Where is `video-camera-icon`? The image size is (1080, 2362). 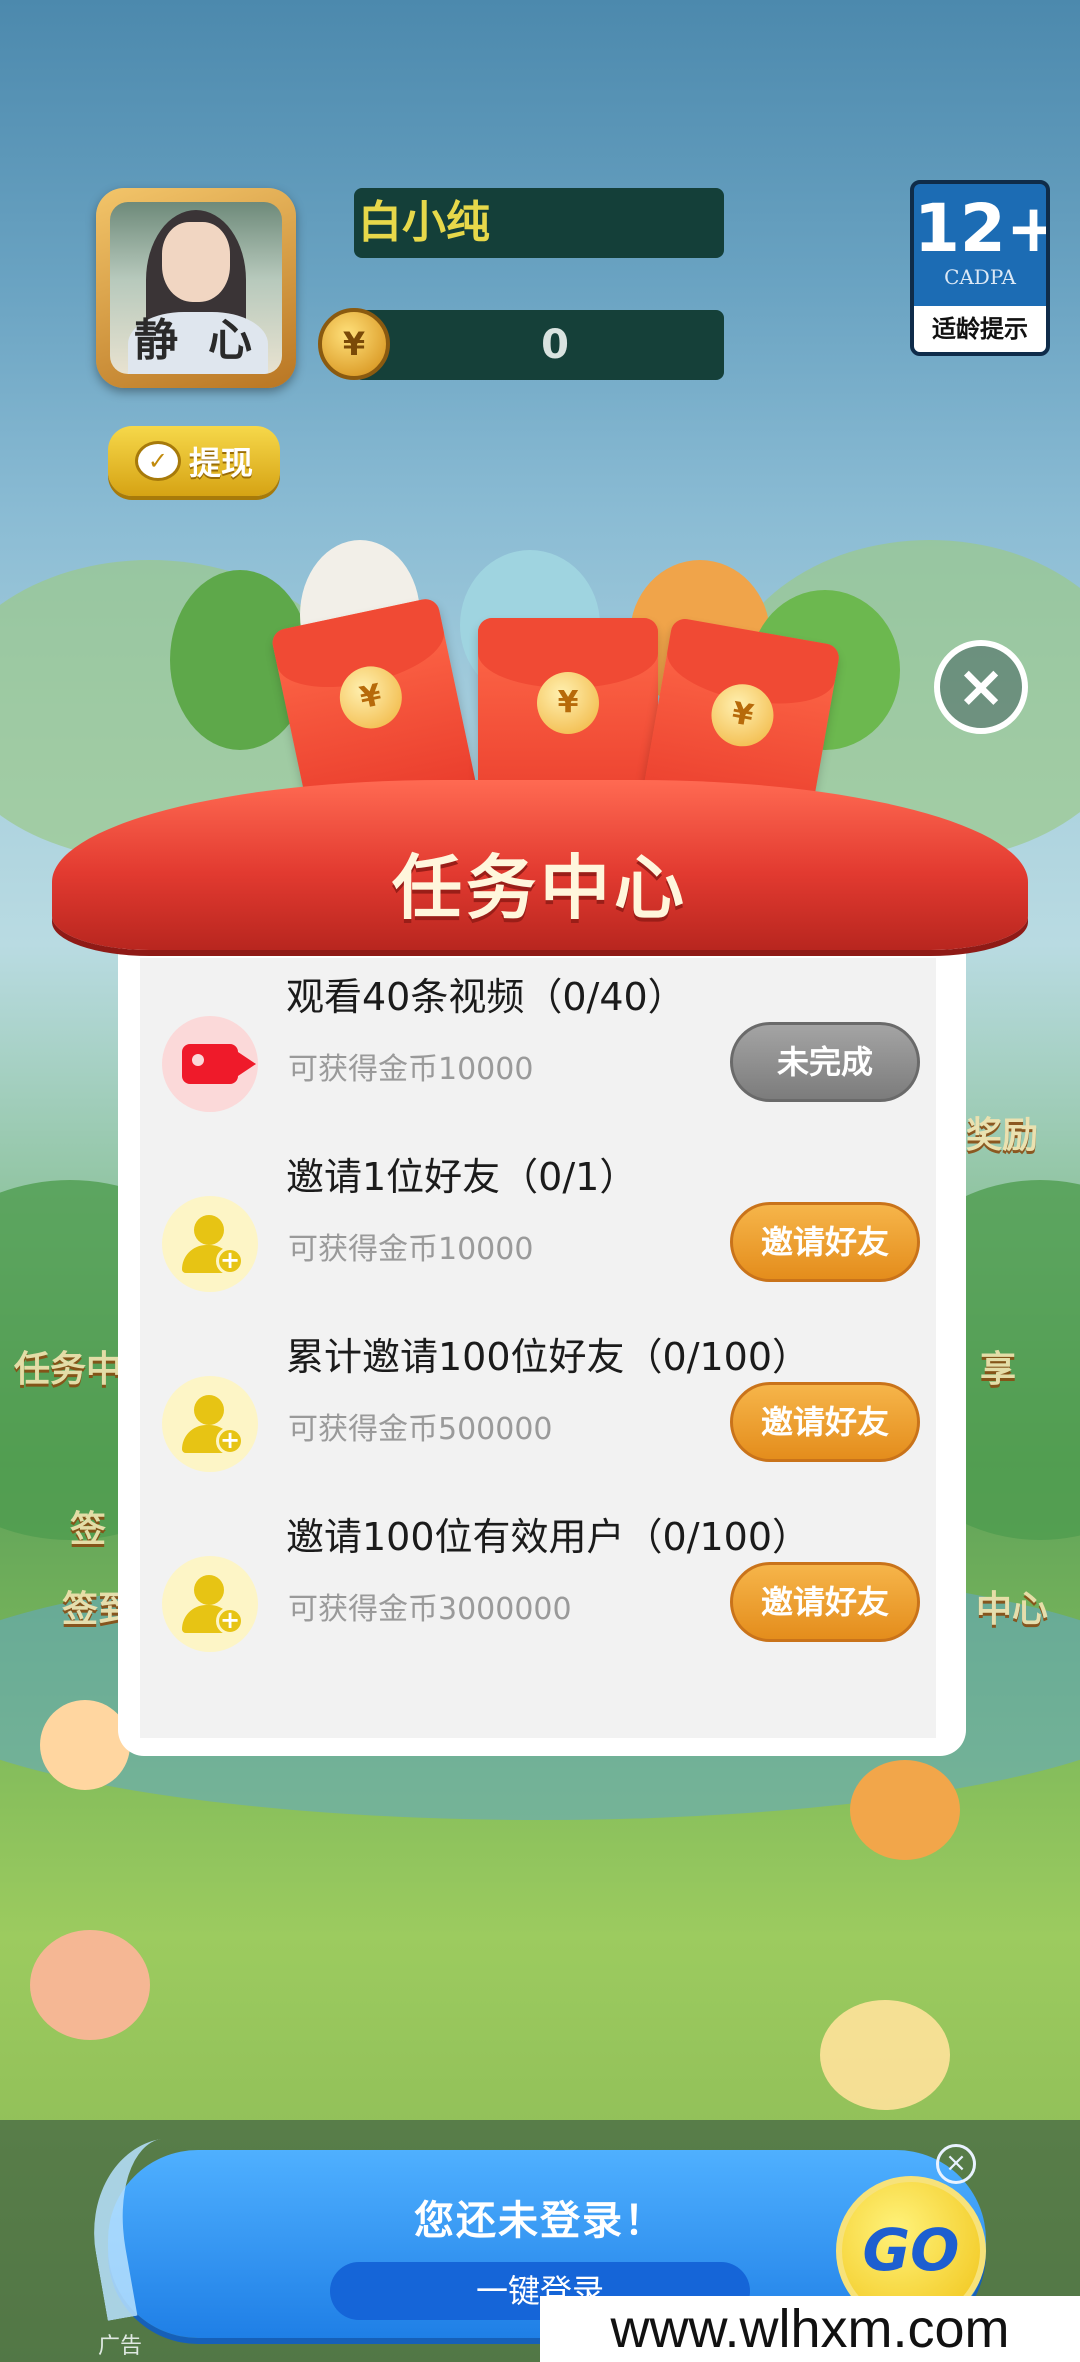 video-camera-icon is located at coordinates (210, 1064).